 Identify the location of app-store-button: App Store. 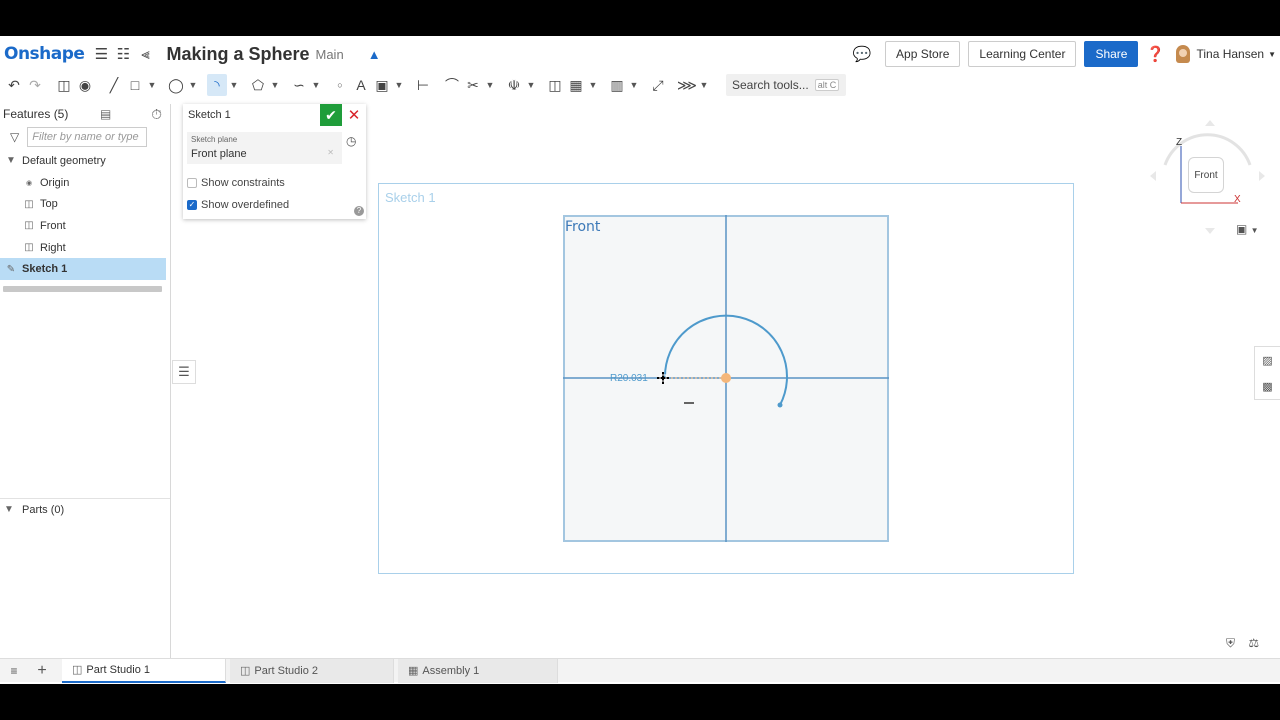
(923, 54).